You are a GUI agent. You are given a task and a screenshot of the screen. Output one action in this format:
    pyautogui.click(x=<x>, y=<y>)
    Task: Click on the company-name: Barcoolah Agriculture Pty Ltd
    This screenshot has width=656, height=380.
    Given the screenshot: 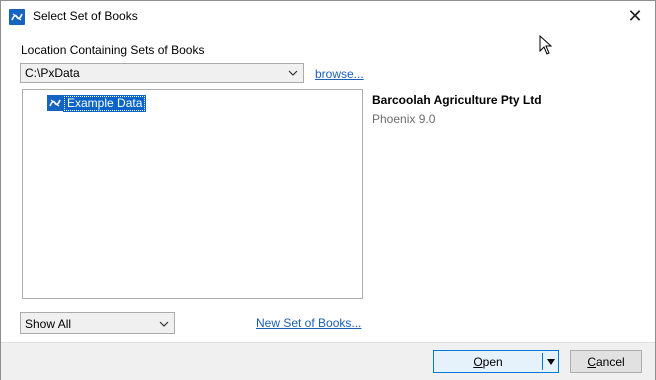 What is the action you would take?
    pyautogui.click(x=457, y=100)
    